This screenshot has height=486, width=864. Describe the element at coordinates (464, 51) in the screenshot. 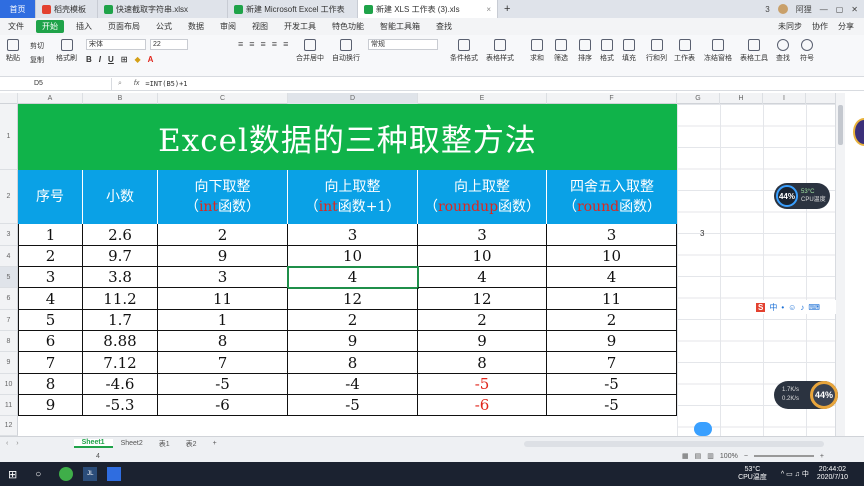

I see `conditional-format-button: 条件格式` at that location.